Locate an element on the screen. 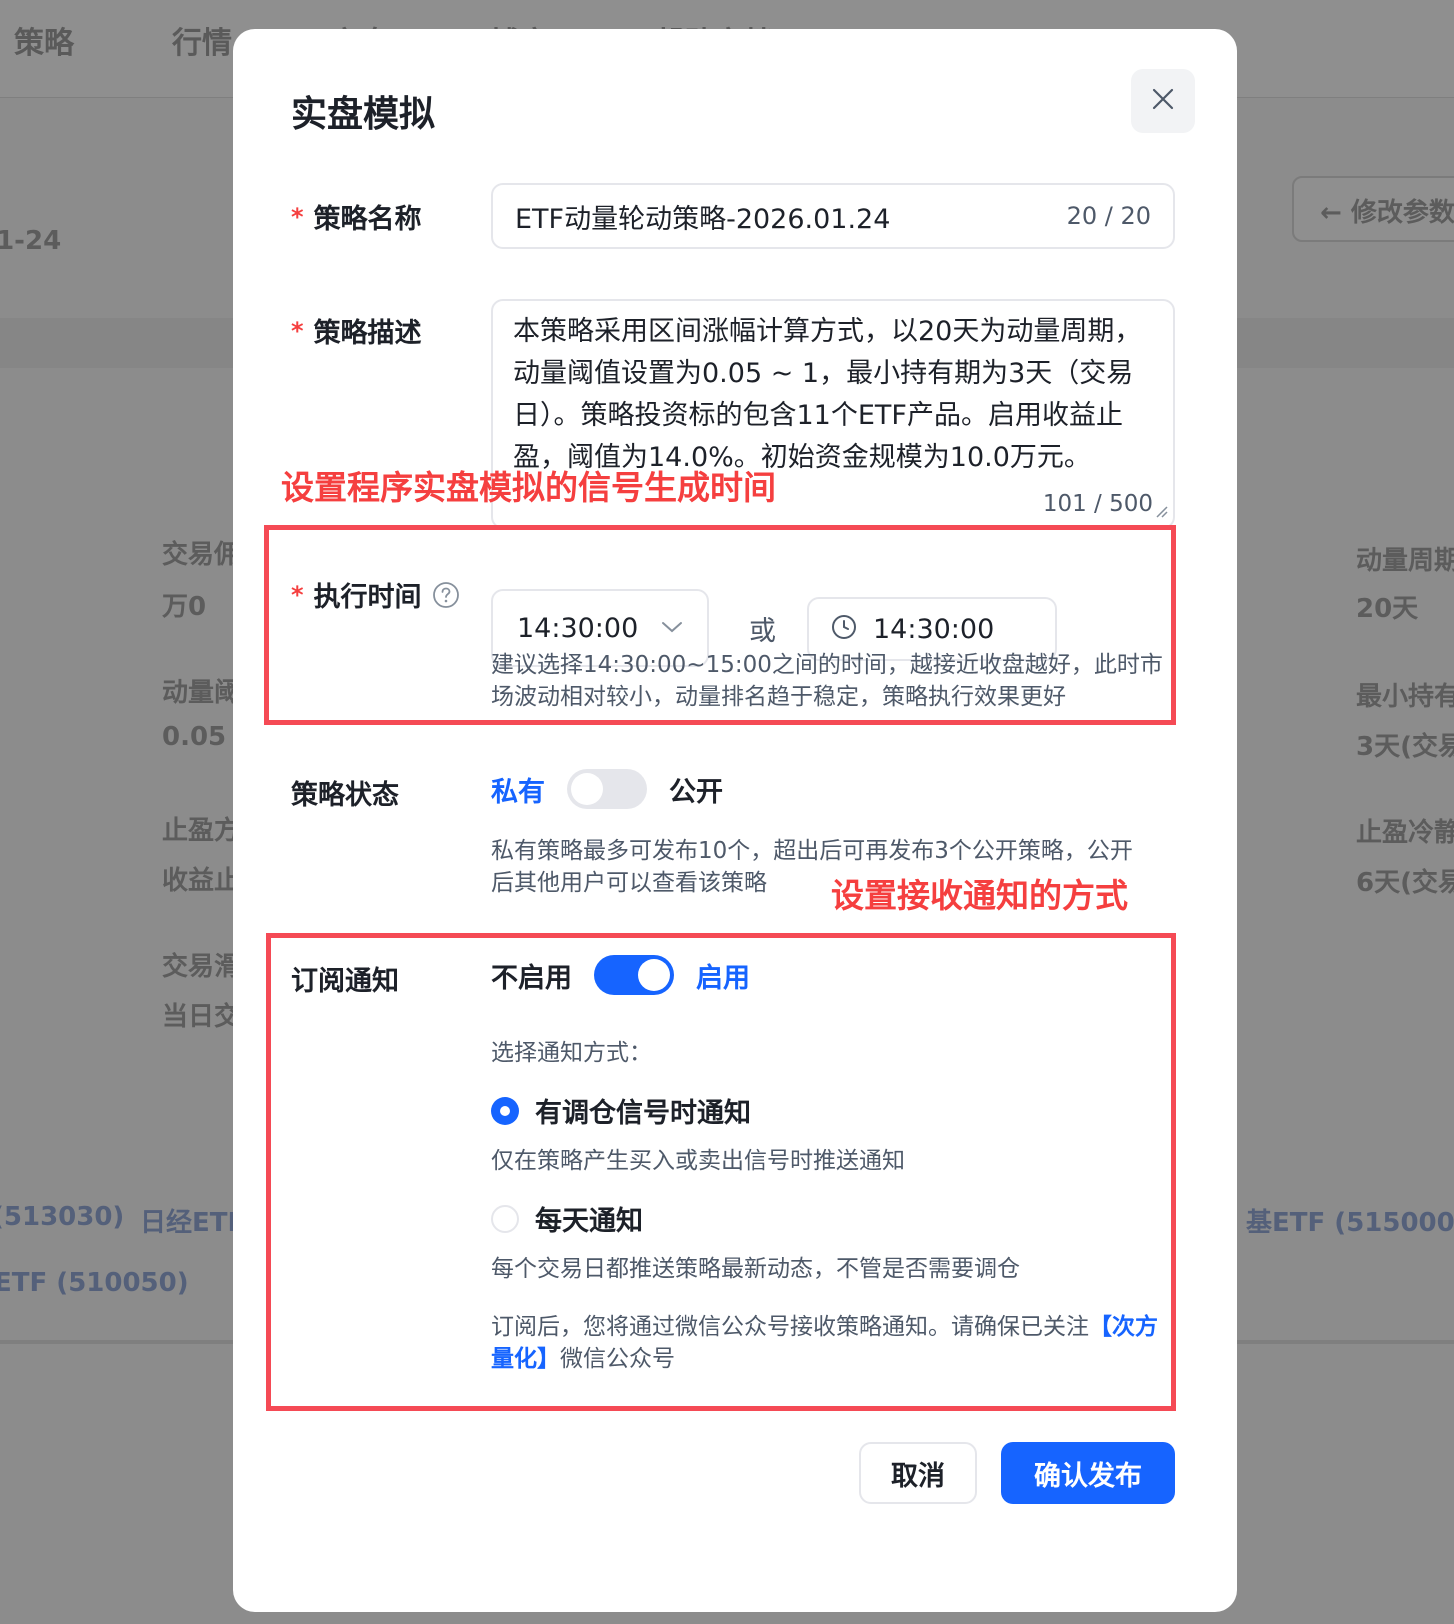  cancel-button: 取消 is located at coordinates (918, 1473).